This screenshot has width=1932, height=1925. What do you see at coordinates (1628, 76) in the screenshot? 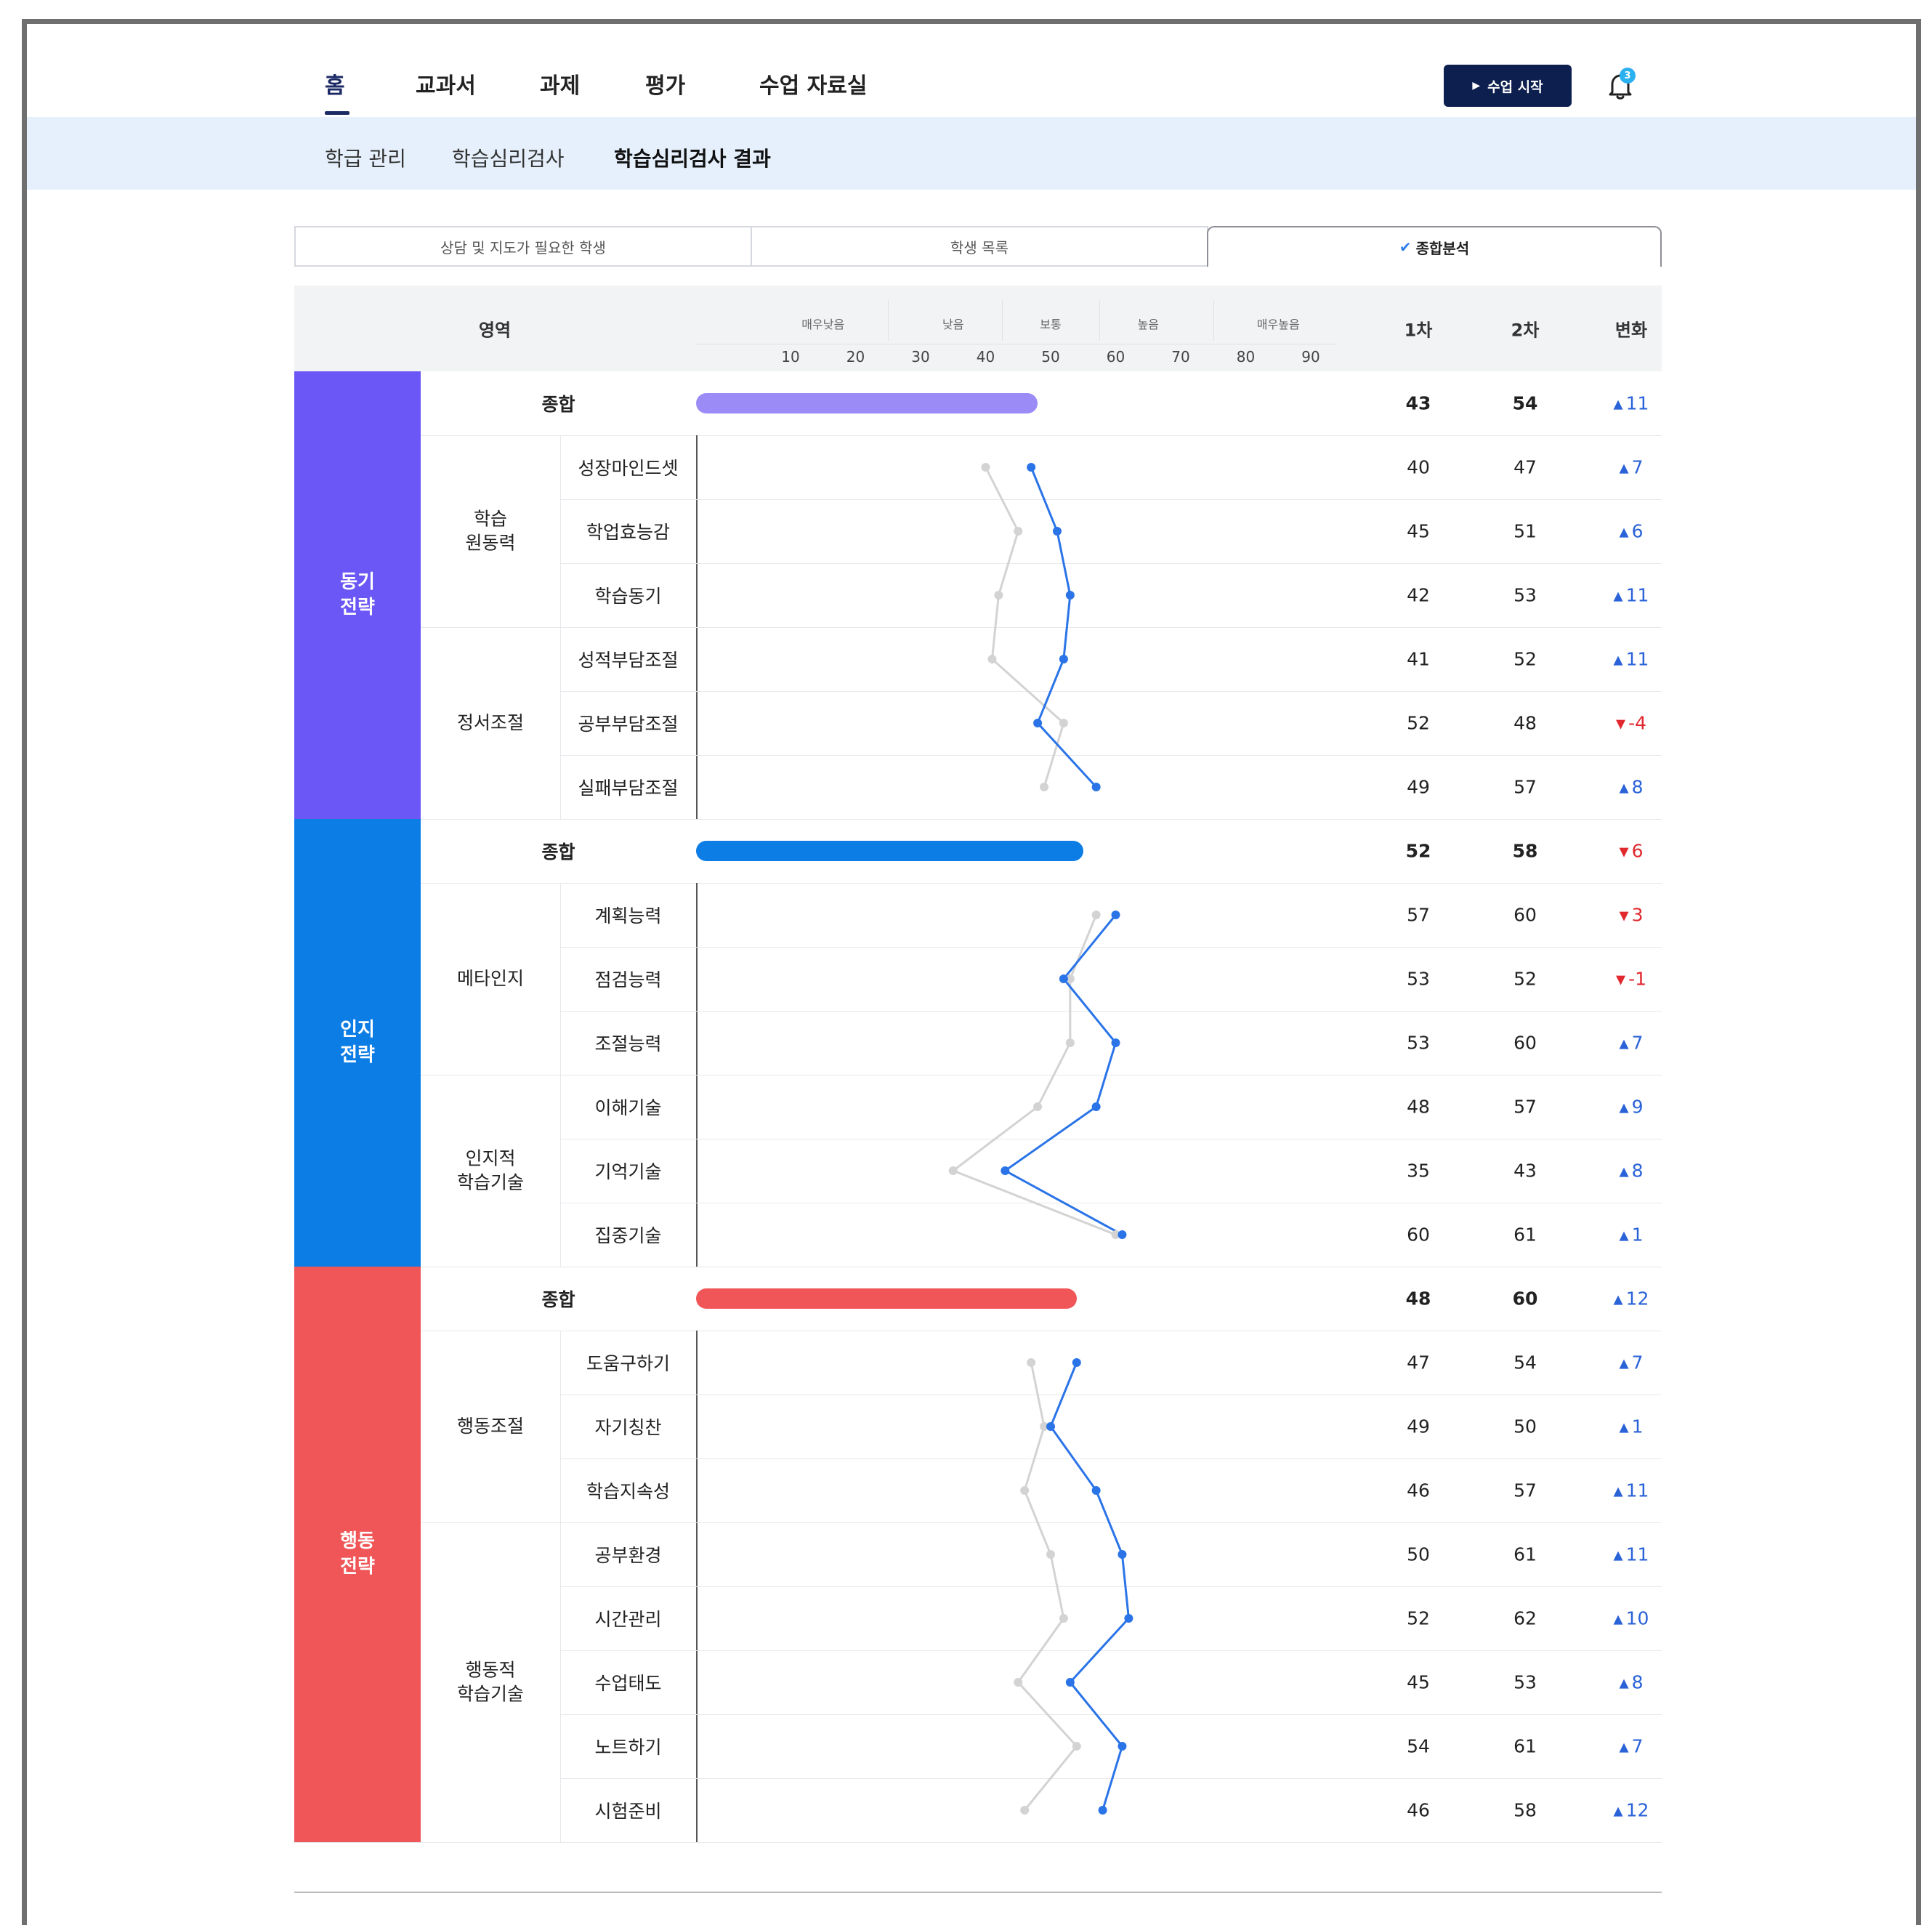
I see `notification-badge: 3` at bounding box center [1628, 76].